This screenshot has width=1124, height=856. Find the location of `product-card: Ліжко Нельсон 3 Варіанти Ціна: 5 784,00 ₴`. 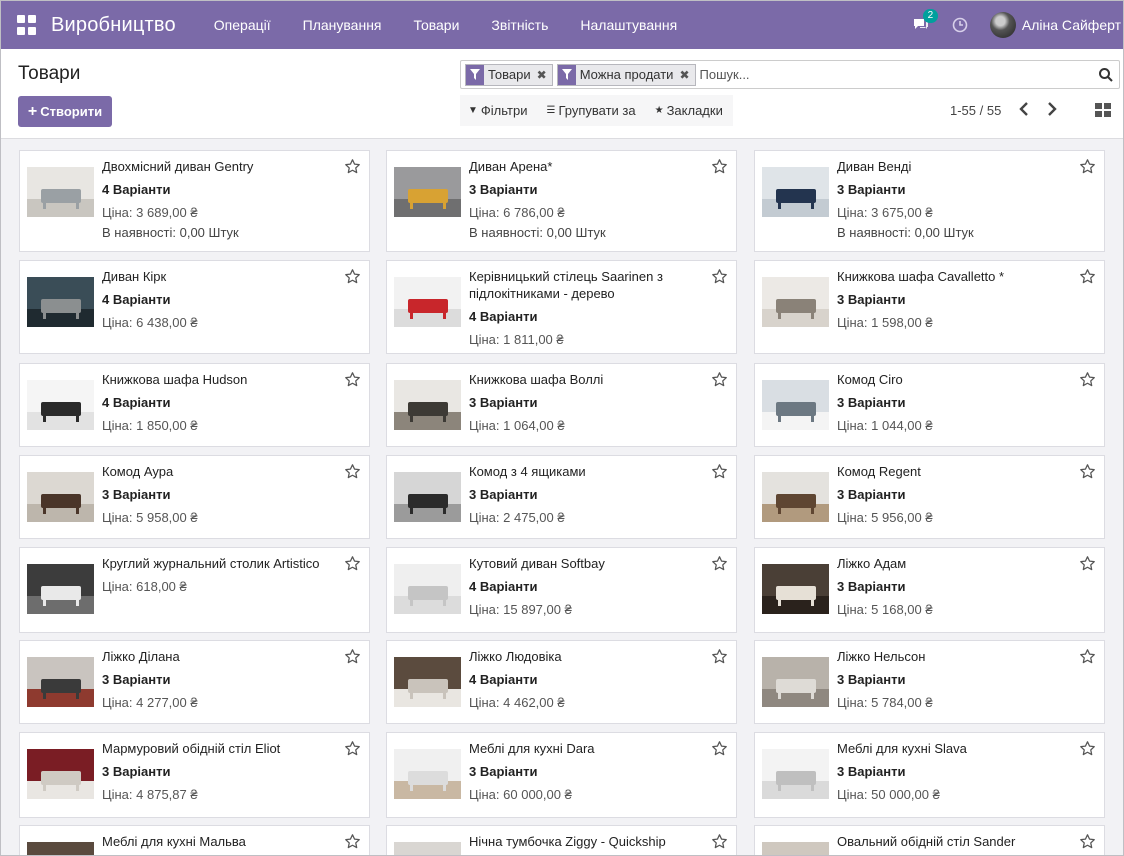

product-card: Ліжко Нельсон 3 Варіанти Ціна: 5 784,00 ₴ is located at coordinates (929, 682).